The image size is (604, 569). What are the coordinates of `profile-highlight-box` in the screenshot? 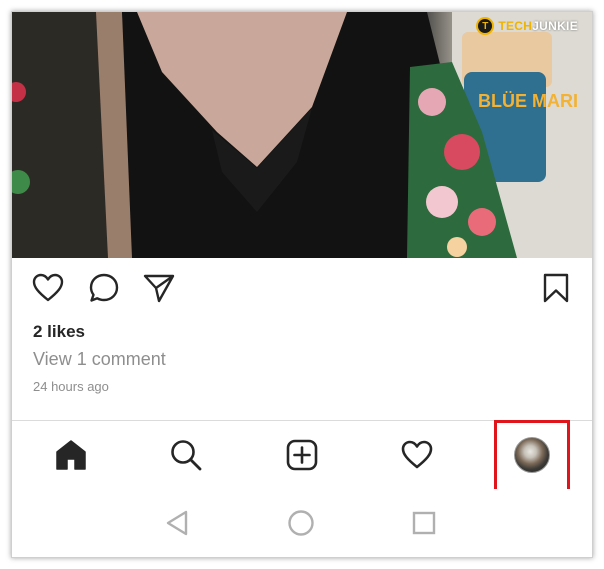 It's located at (532, 456).